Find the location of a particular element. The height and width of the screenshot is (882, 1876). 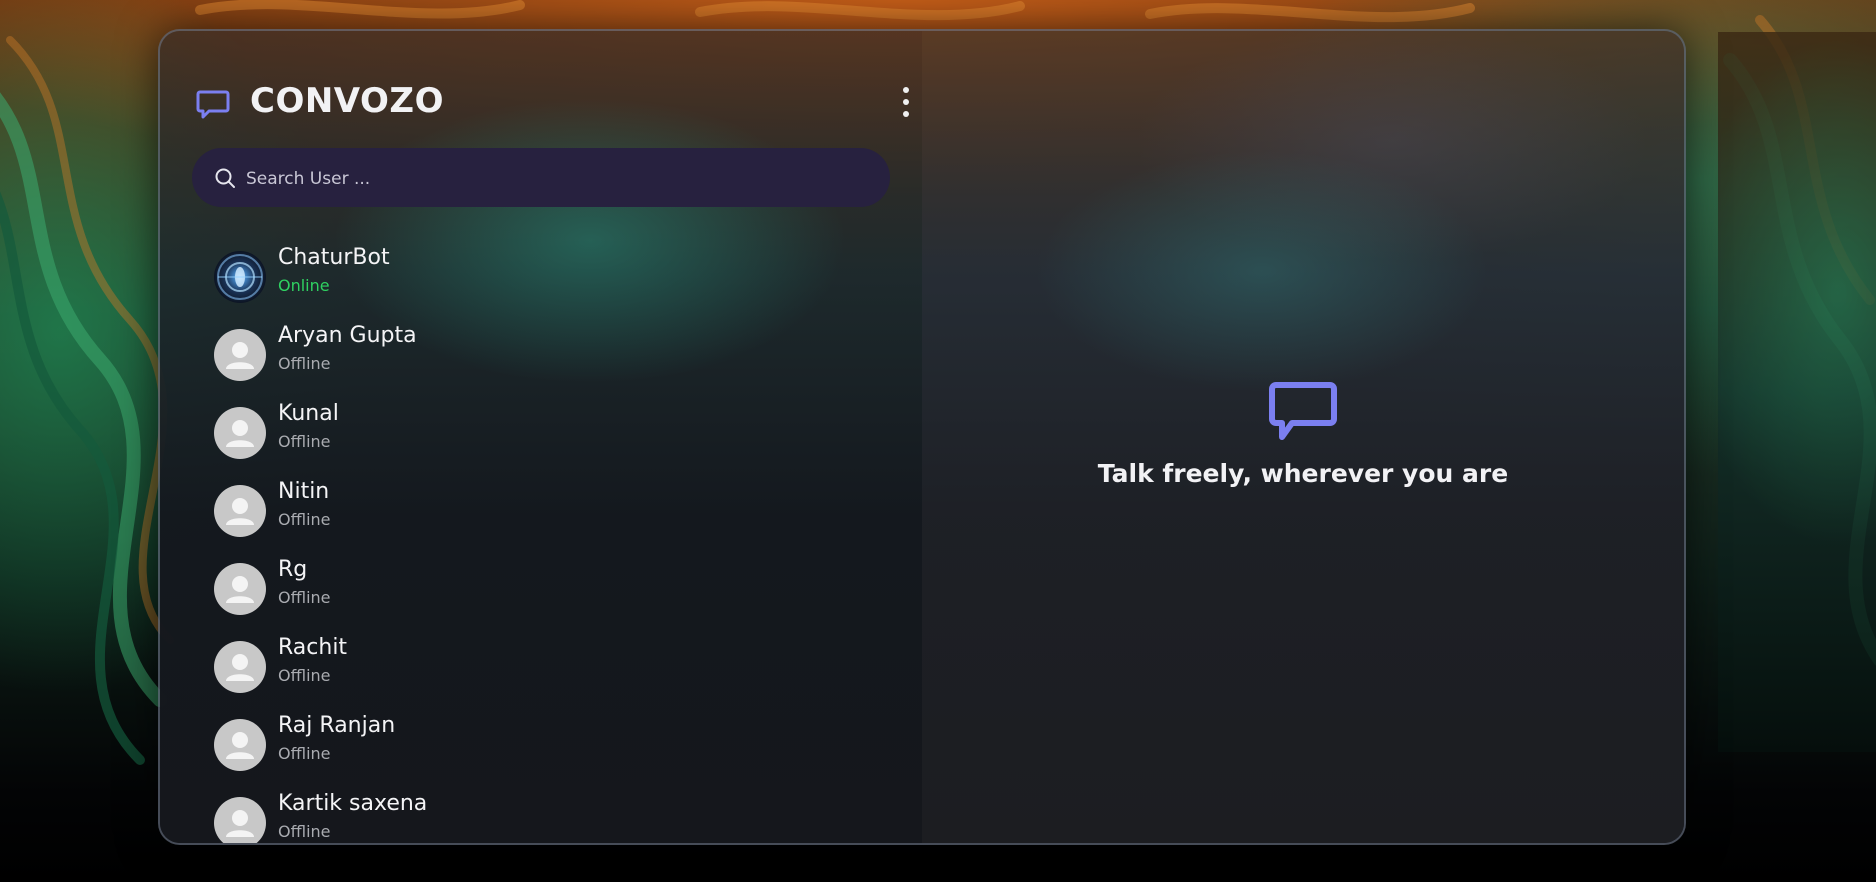

more-options-button is located at coordinates (906, 102).